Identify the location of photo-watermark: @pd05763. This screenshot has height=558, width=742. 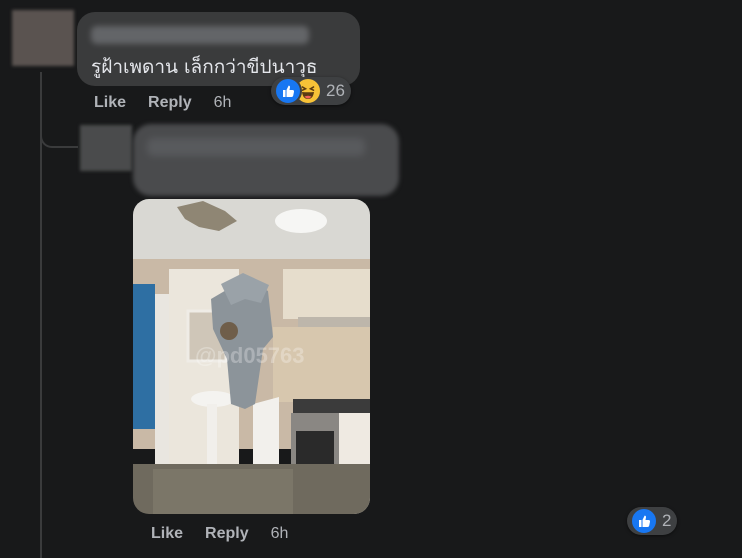
(250, 355).